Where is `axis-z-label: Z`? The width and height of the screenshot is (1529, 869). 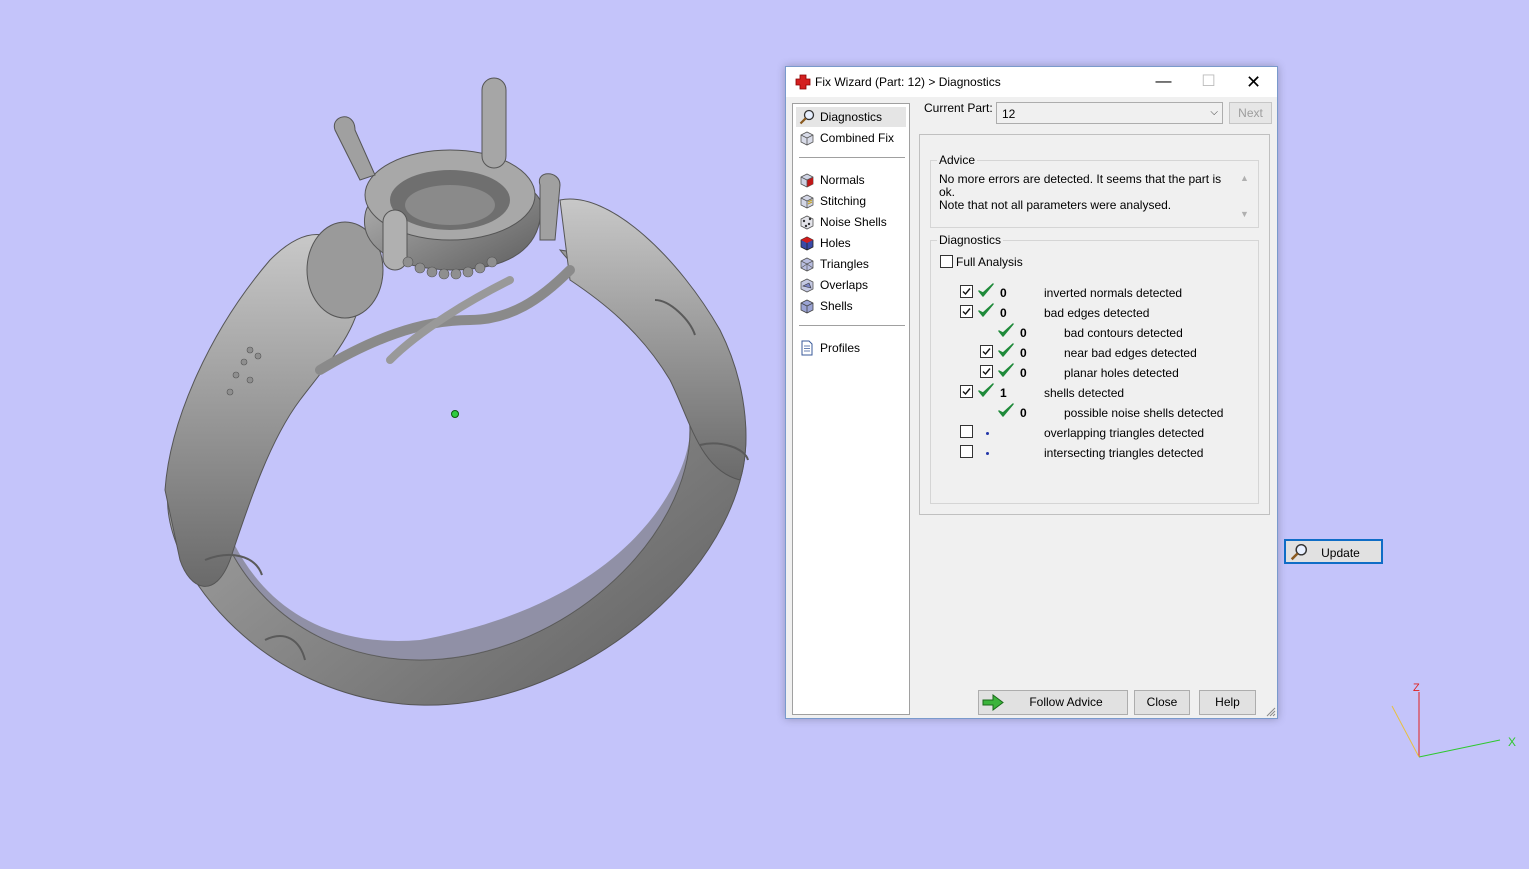 axis-z-label: Z is located at coordinates (1416, 688).